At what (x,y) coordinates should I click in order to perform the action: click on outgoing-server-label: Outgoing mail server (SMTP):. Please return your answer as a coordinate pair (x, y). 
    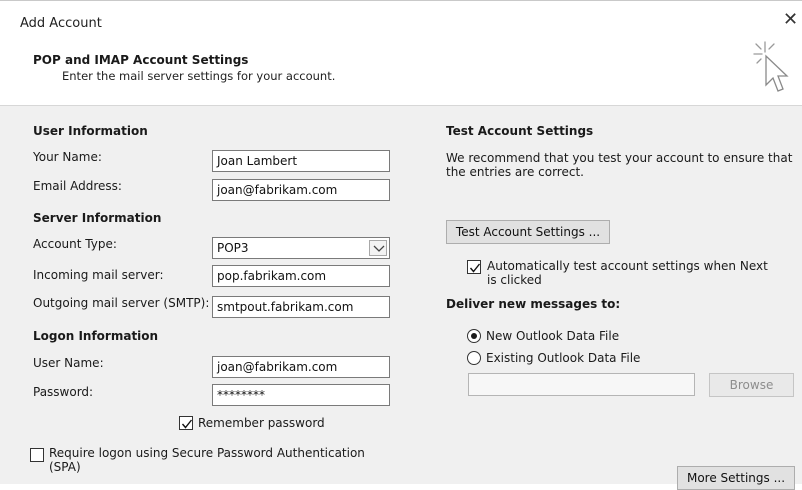
    Looking at the image, I should click on (121, 303).